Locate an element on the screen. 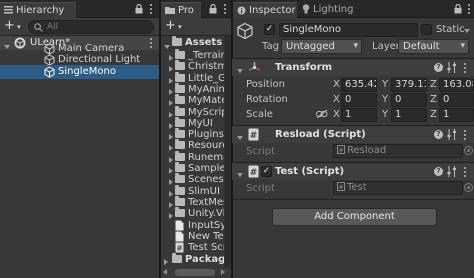 This screenshot has width=474, height=278. project-scrollbar is located at coordinates (227, 152).